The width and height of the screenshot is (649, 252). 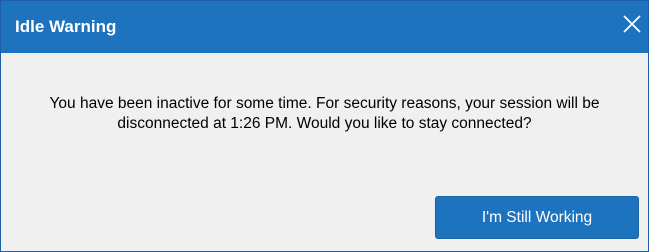 I want to click on close-button, so click(x=631, y=24).